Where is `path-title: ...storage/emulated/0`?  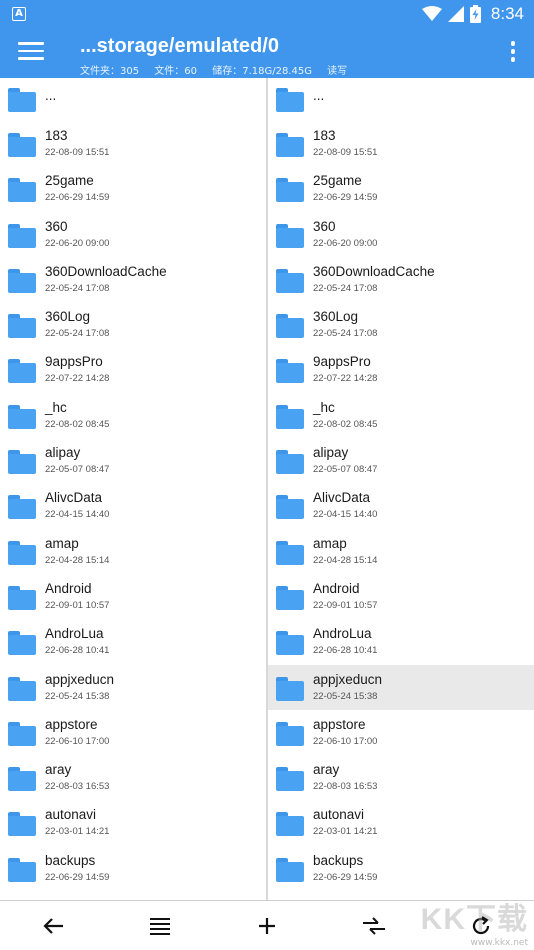
path-title: ...storage/emulated/0 is located at coordinates (179, 46).